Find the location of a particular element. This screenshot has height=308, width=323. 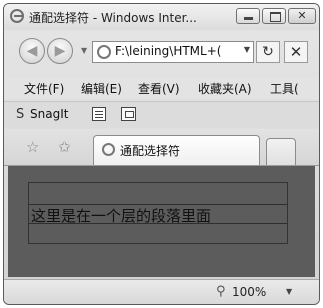

status-bar: ⚲ 100% ▼ is located at coordinates (161, 291).